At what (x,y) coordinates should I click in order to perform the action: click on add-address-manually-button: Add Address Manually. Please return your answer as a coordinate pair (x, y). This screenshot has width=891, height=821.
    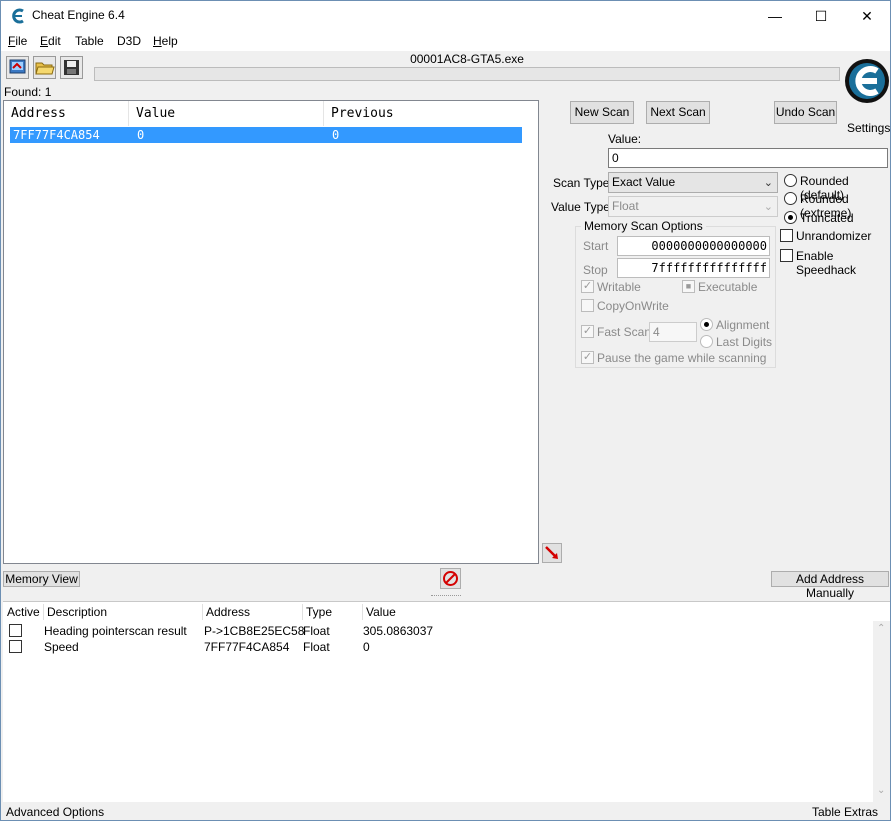
    Looking at the image, I should click on (830, 585).